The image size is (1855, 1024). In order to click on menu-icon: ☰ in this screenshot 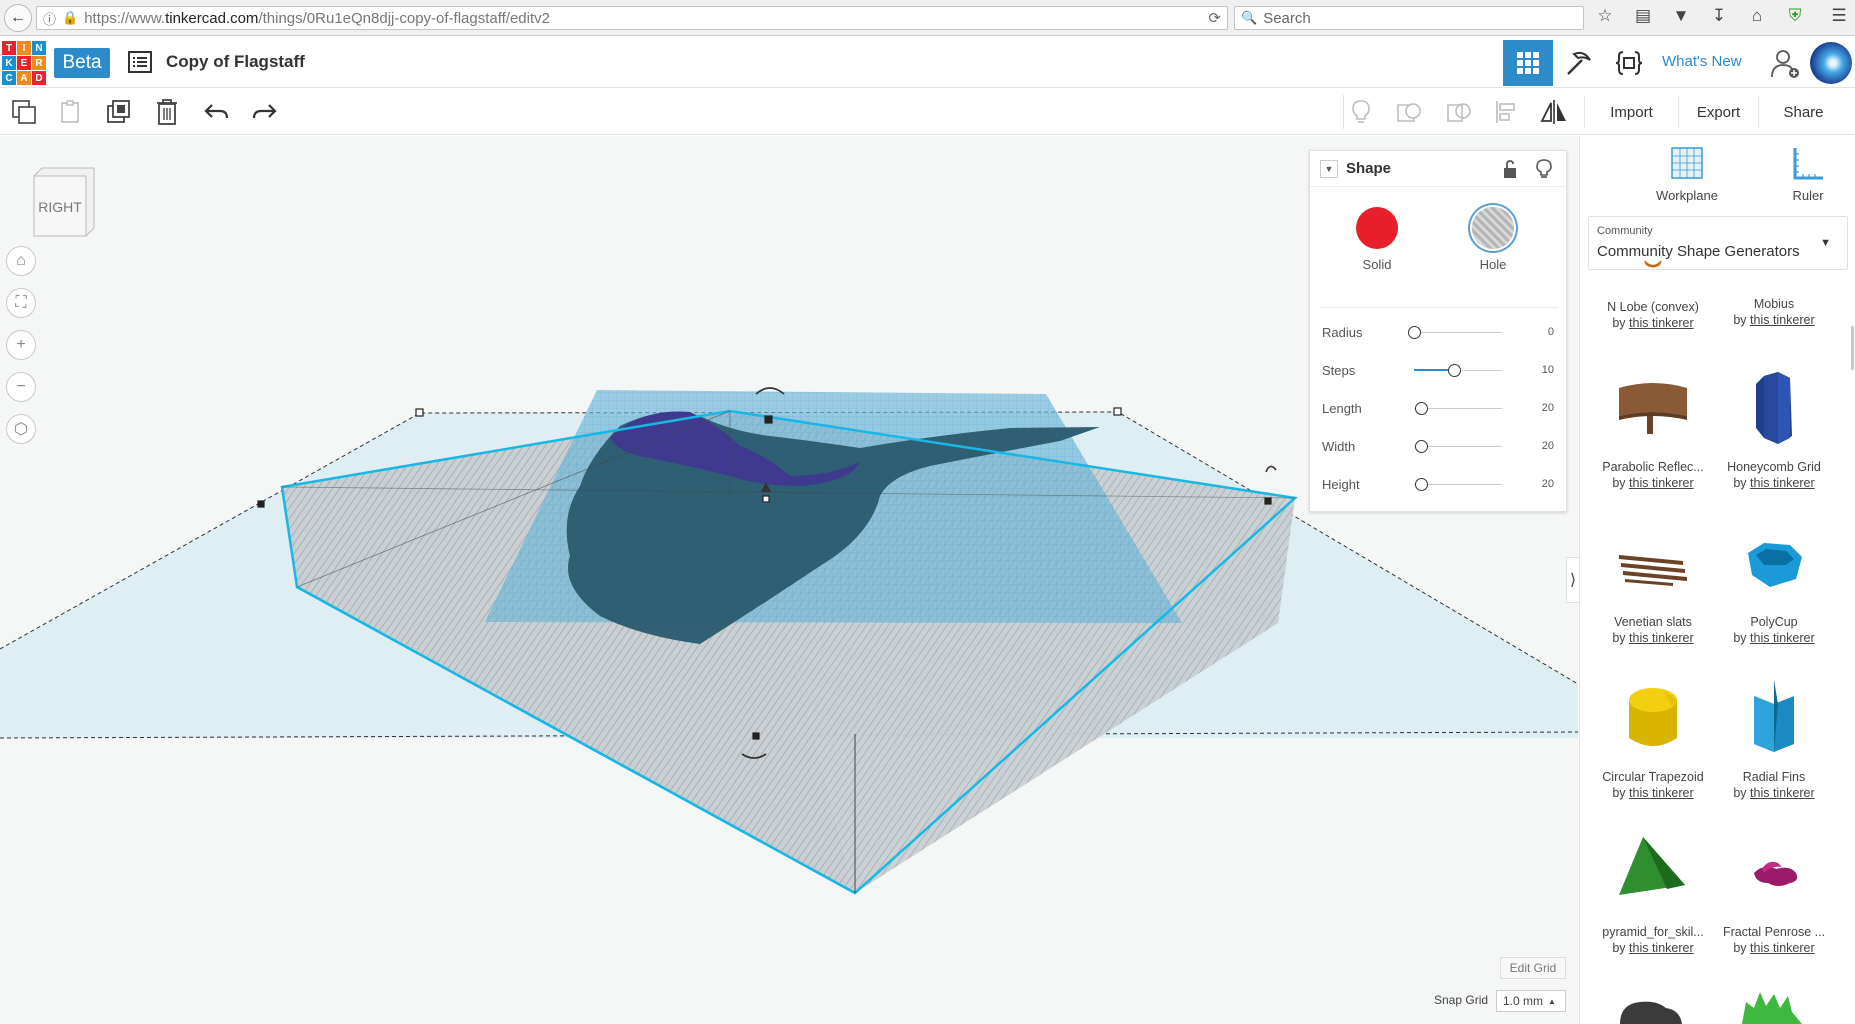, I will do `click(1839, 16)`.